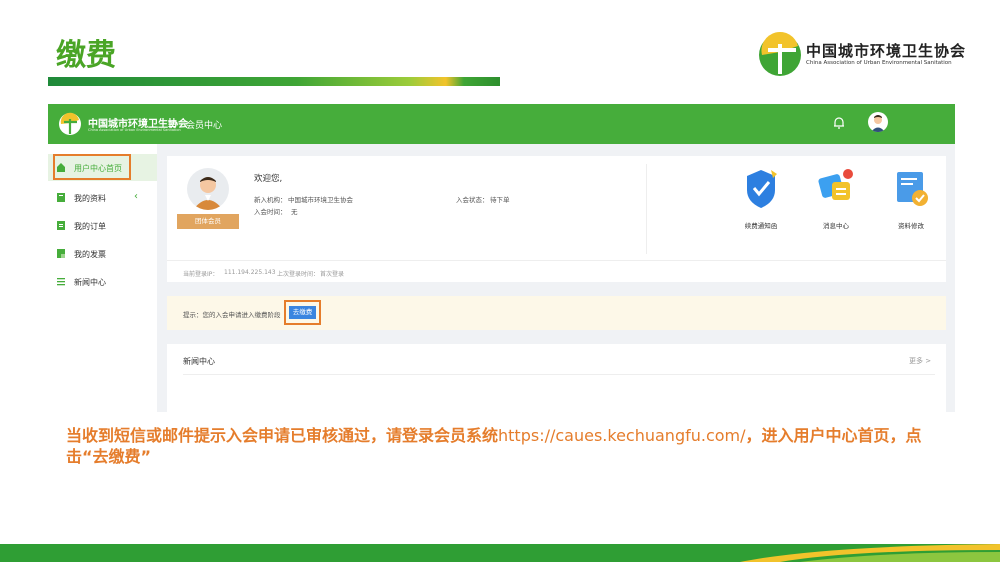  Describe the element at coordinates (90, 282) in the screenshot. I see `sidebar-item-label: 新闻中心` at that location.